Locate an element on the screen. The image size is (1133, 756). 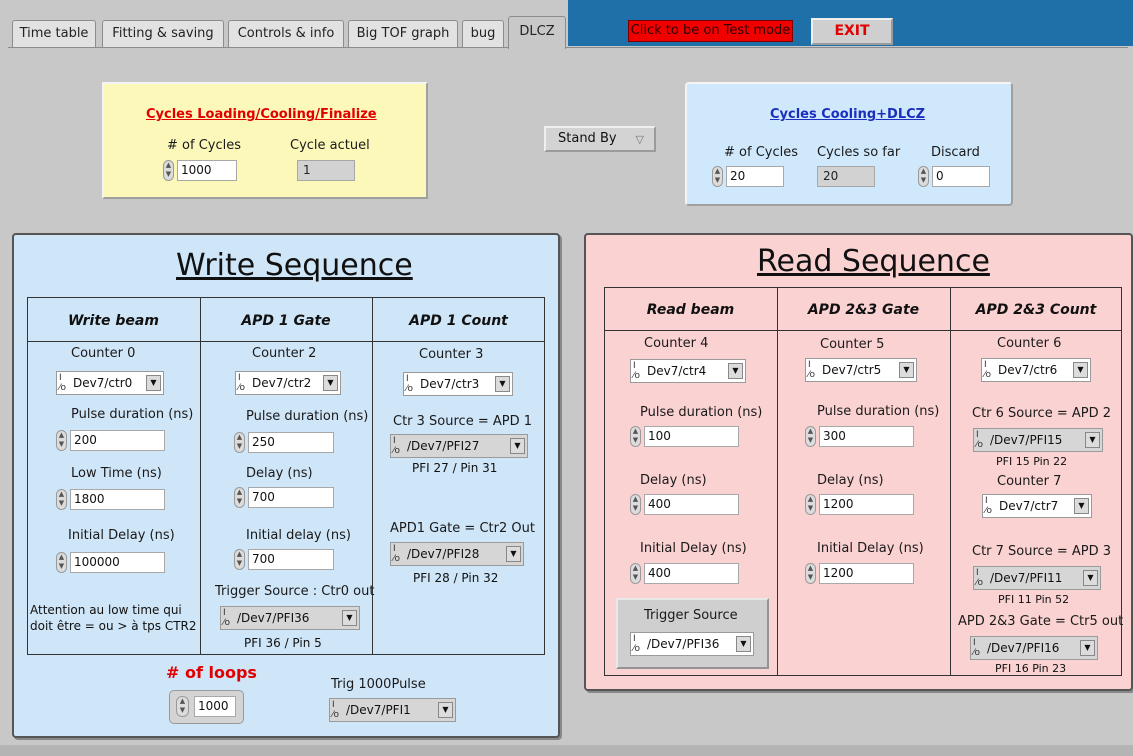
low-time-warning-line2: doit être = ou > à tps CTR2 is located at coordinates (113, 626).